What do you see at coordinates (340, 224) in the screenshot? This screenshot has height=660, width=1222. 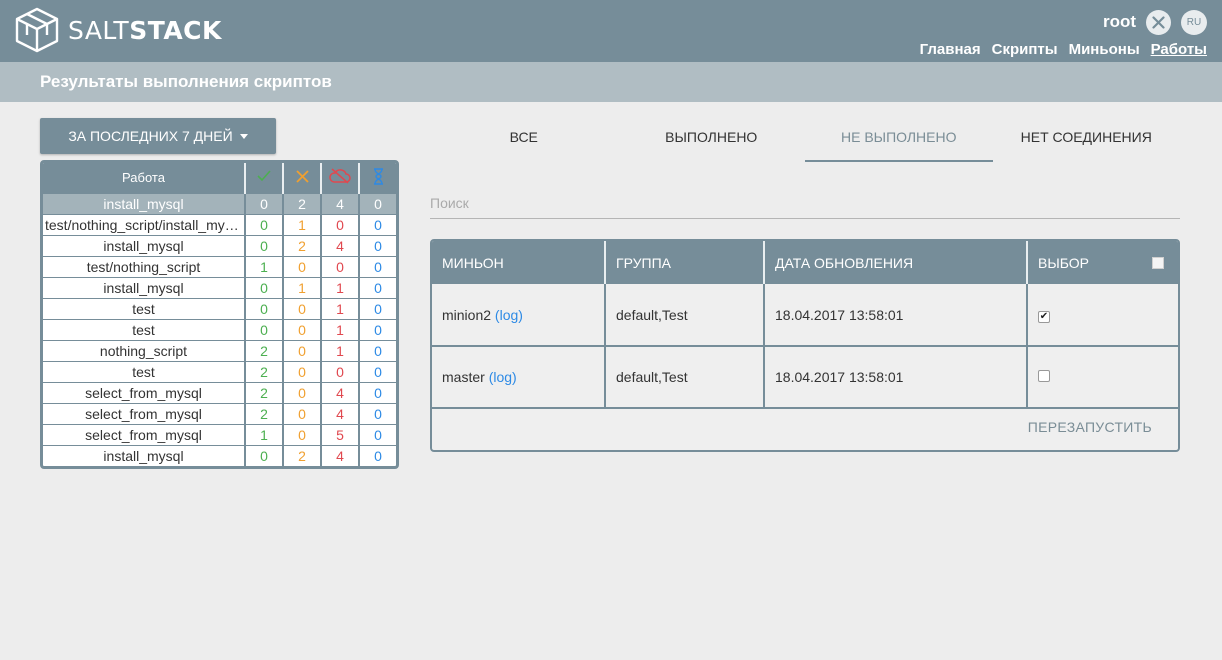 I see `no-connection-count: 0` at bounding box center [340, 224].